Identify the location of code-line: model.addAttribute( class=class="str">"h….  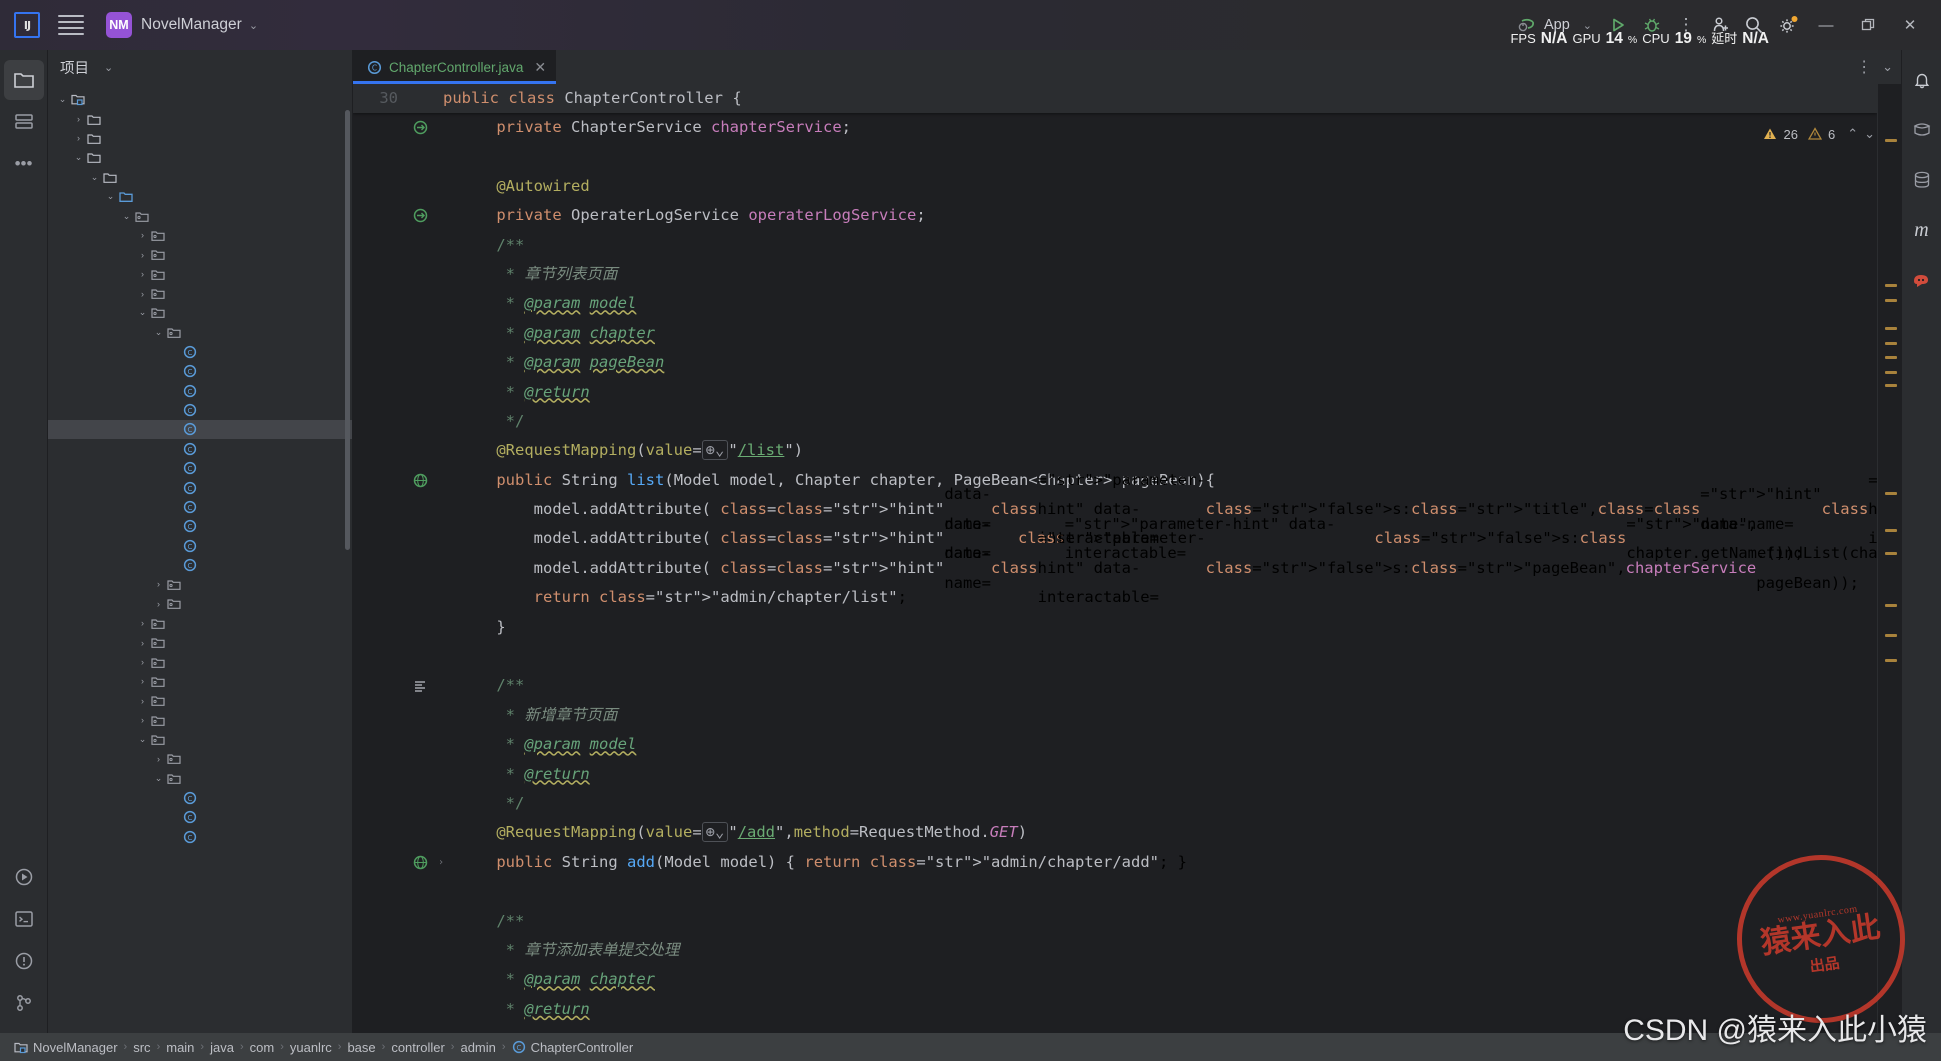
(1115, 567).